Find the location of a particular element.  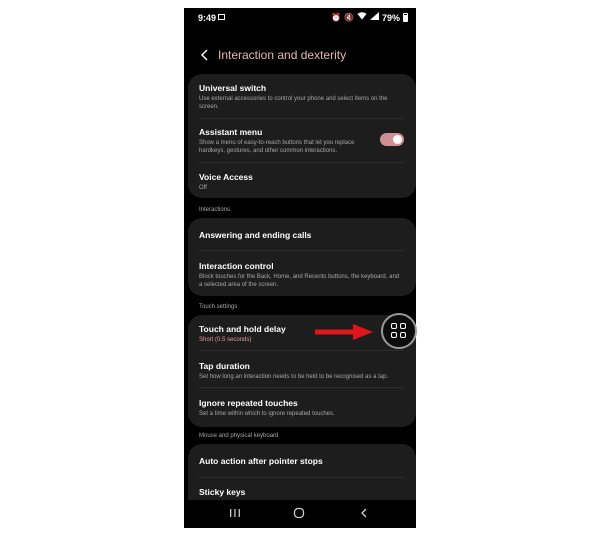

status-icons: ⏰ 🔇 79% is located at coordinates (369, 17).